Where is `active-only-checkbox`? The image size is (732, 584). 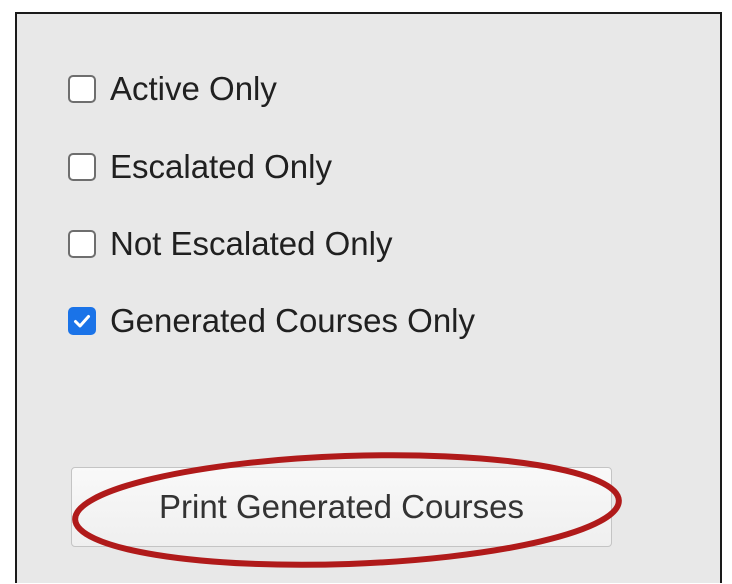 active-only-checkbox is located at coordinates (82, 89).